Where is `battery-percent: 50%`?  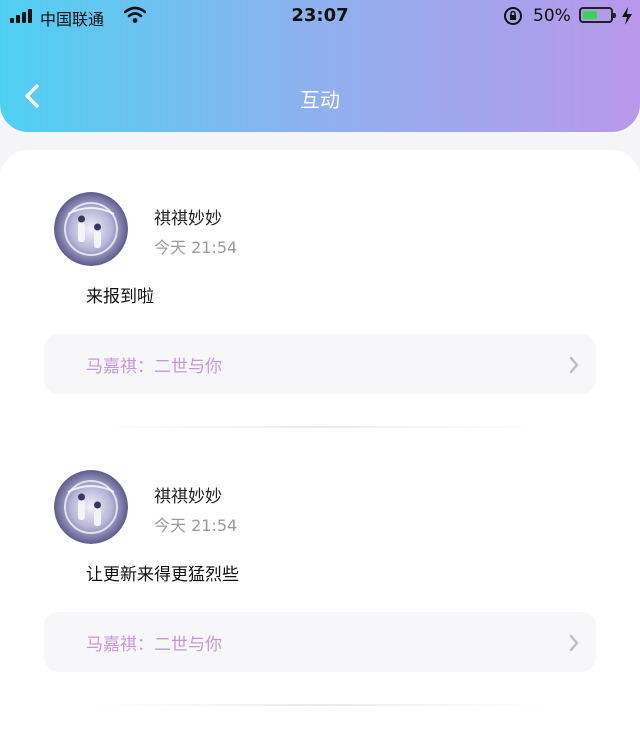 battery-percent: 50% is located at coordinates (552, 16).